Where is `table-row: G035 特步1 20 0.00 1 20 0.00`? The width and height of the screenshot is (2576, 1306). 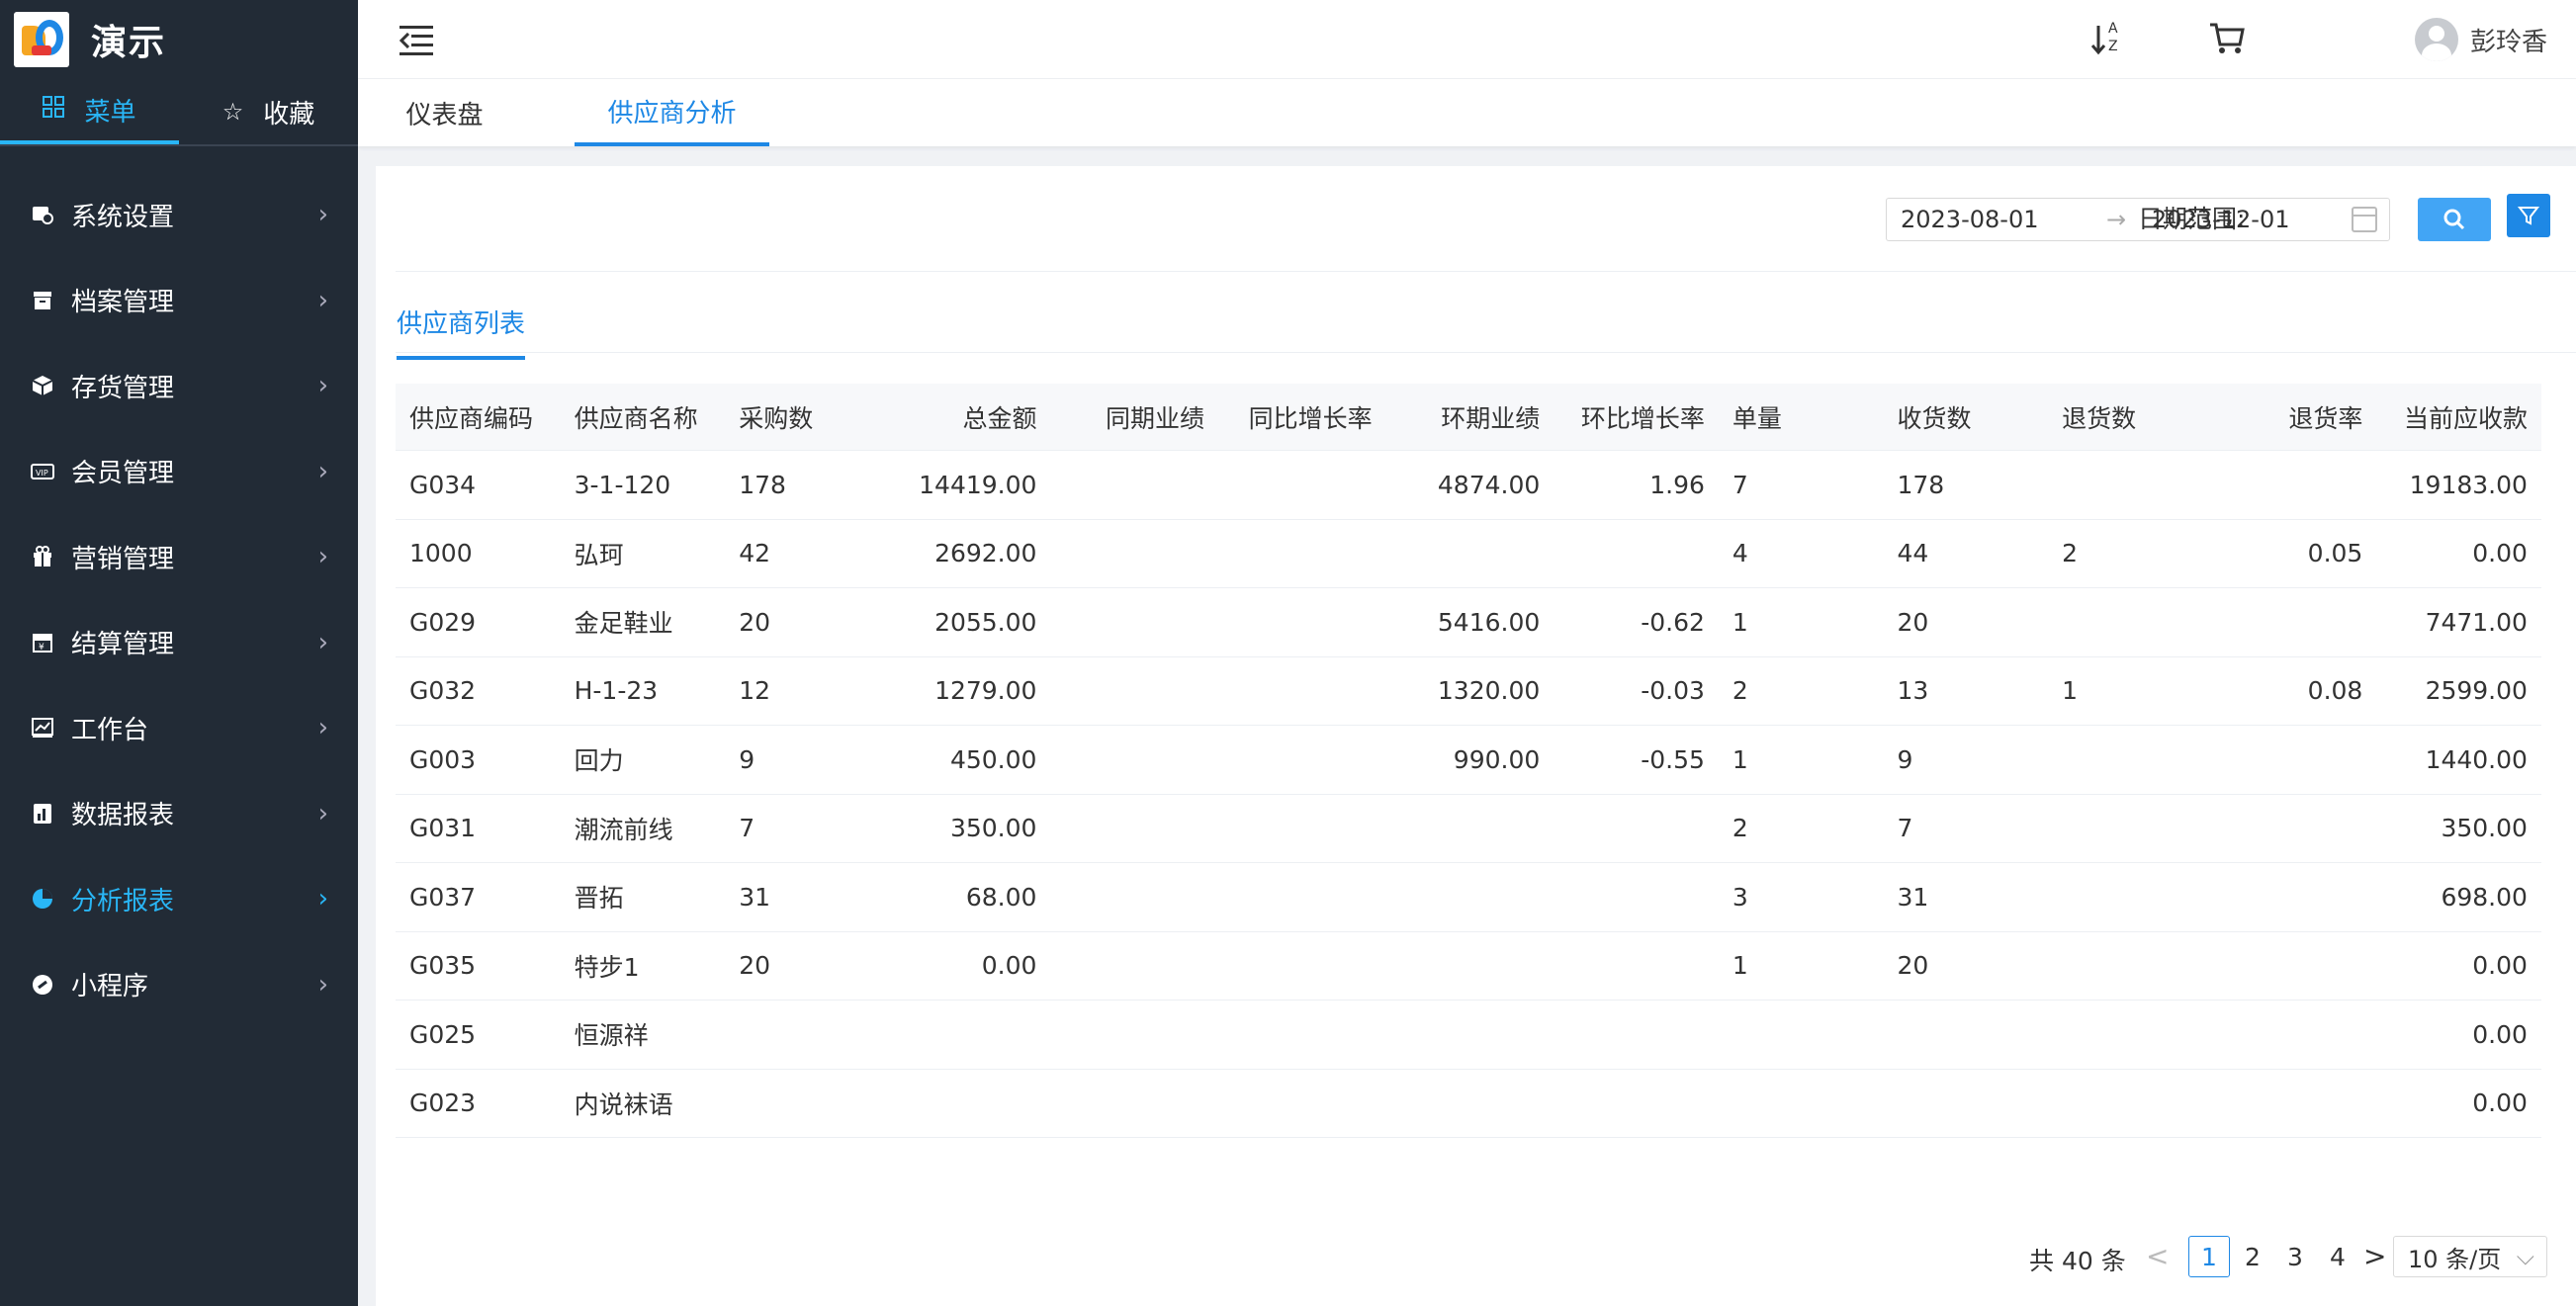
table-row: G035 特步1 20 0.00 1 20 0.00 is located at coordinates (1468, 966).